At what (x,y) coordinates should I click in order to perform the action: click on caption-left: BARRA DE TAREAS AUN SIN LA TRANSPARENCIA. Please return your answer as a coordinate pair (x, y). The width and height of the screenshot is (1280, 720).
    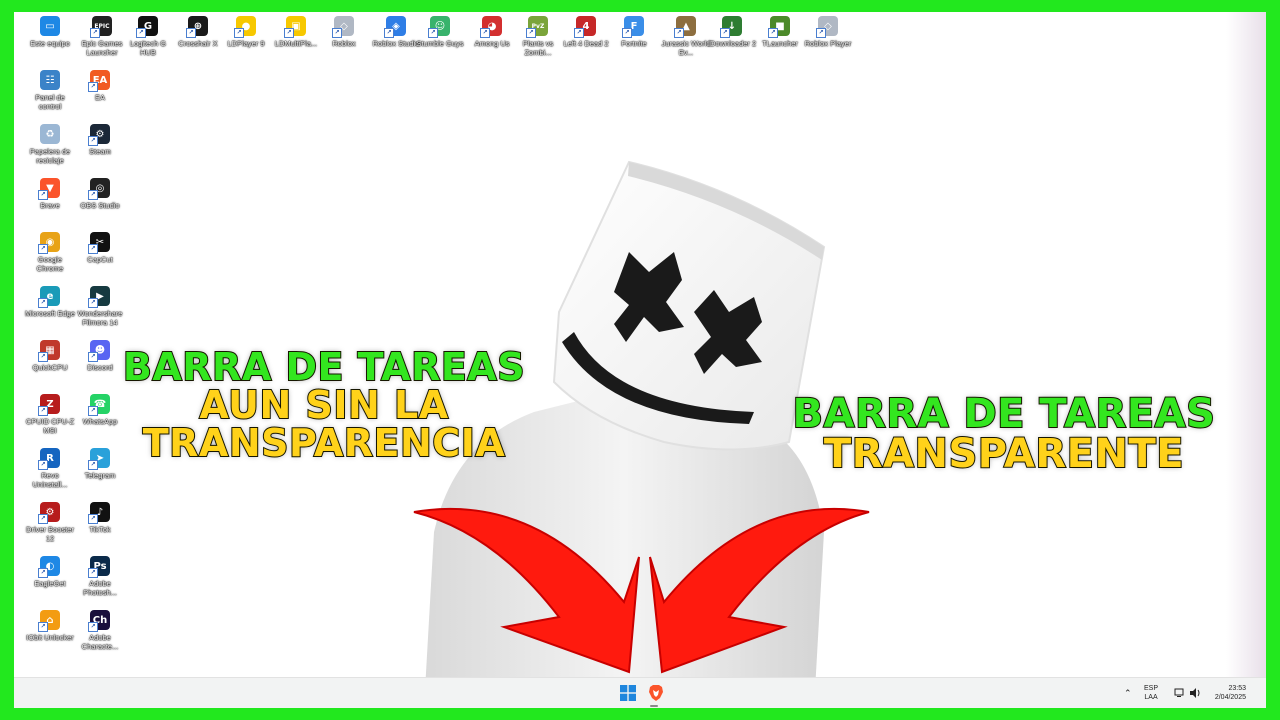
    Looking at the image, I should click on (324, 405).